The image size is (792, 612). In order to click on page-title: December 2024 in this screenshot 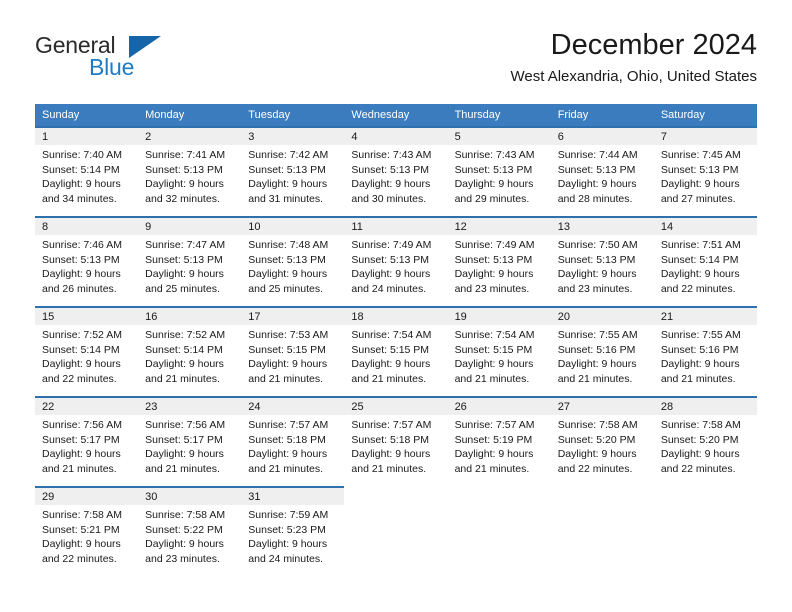, I will do `click(653, 45)`.